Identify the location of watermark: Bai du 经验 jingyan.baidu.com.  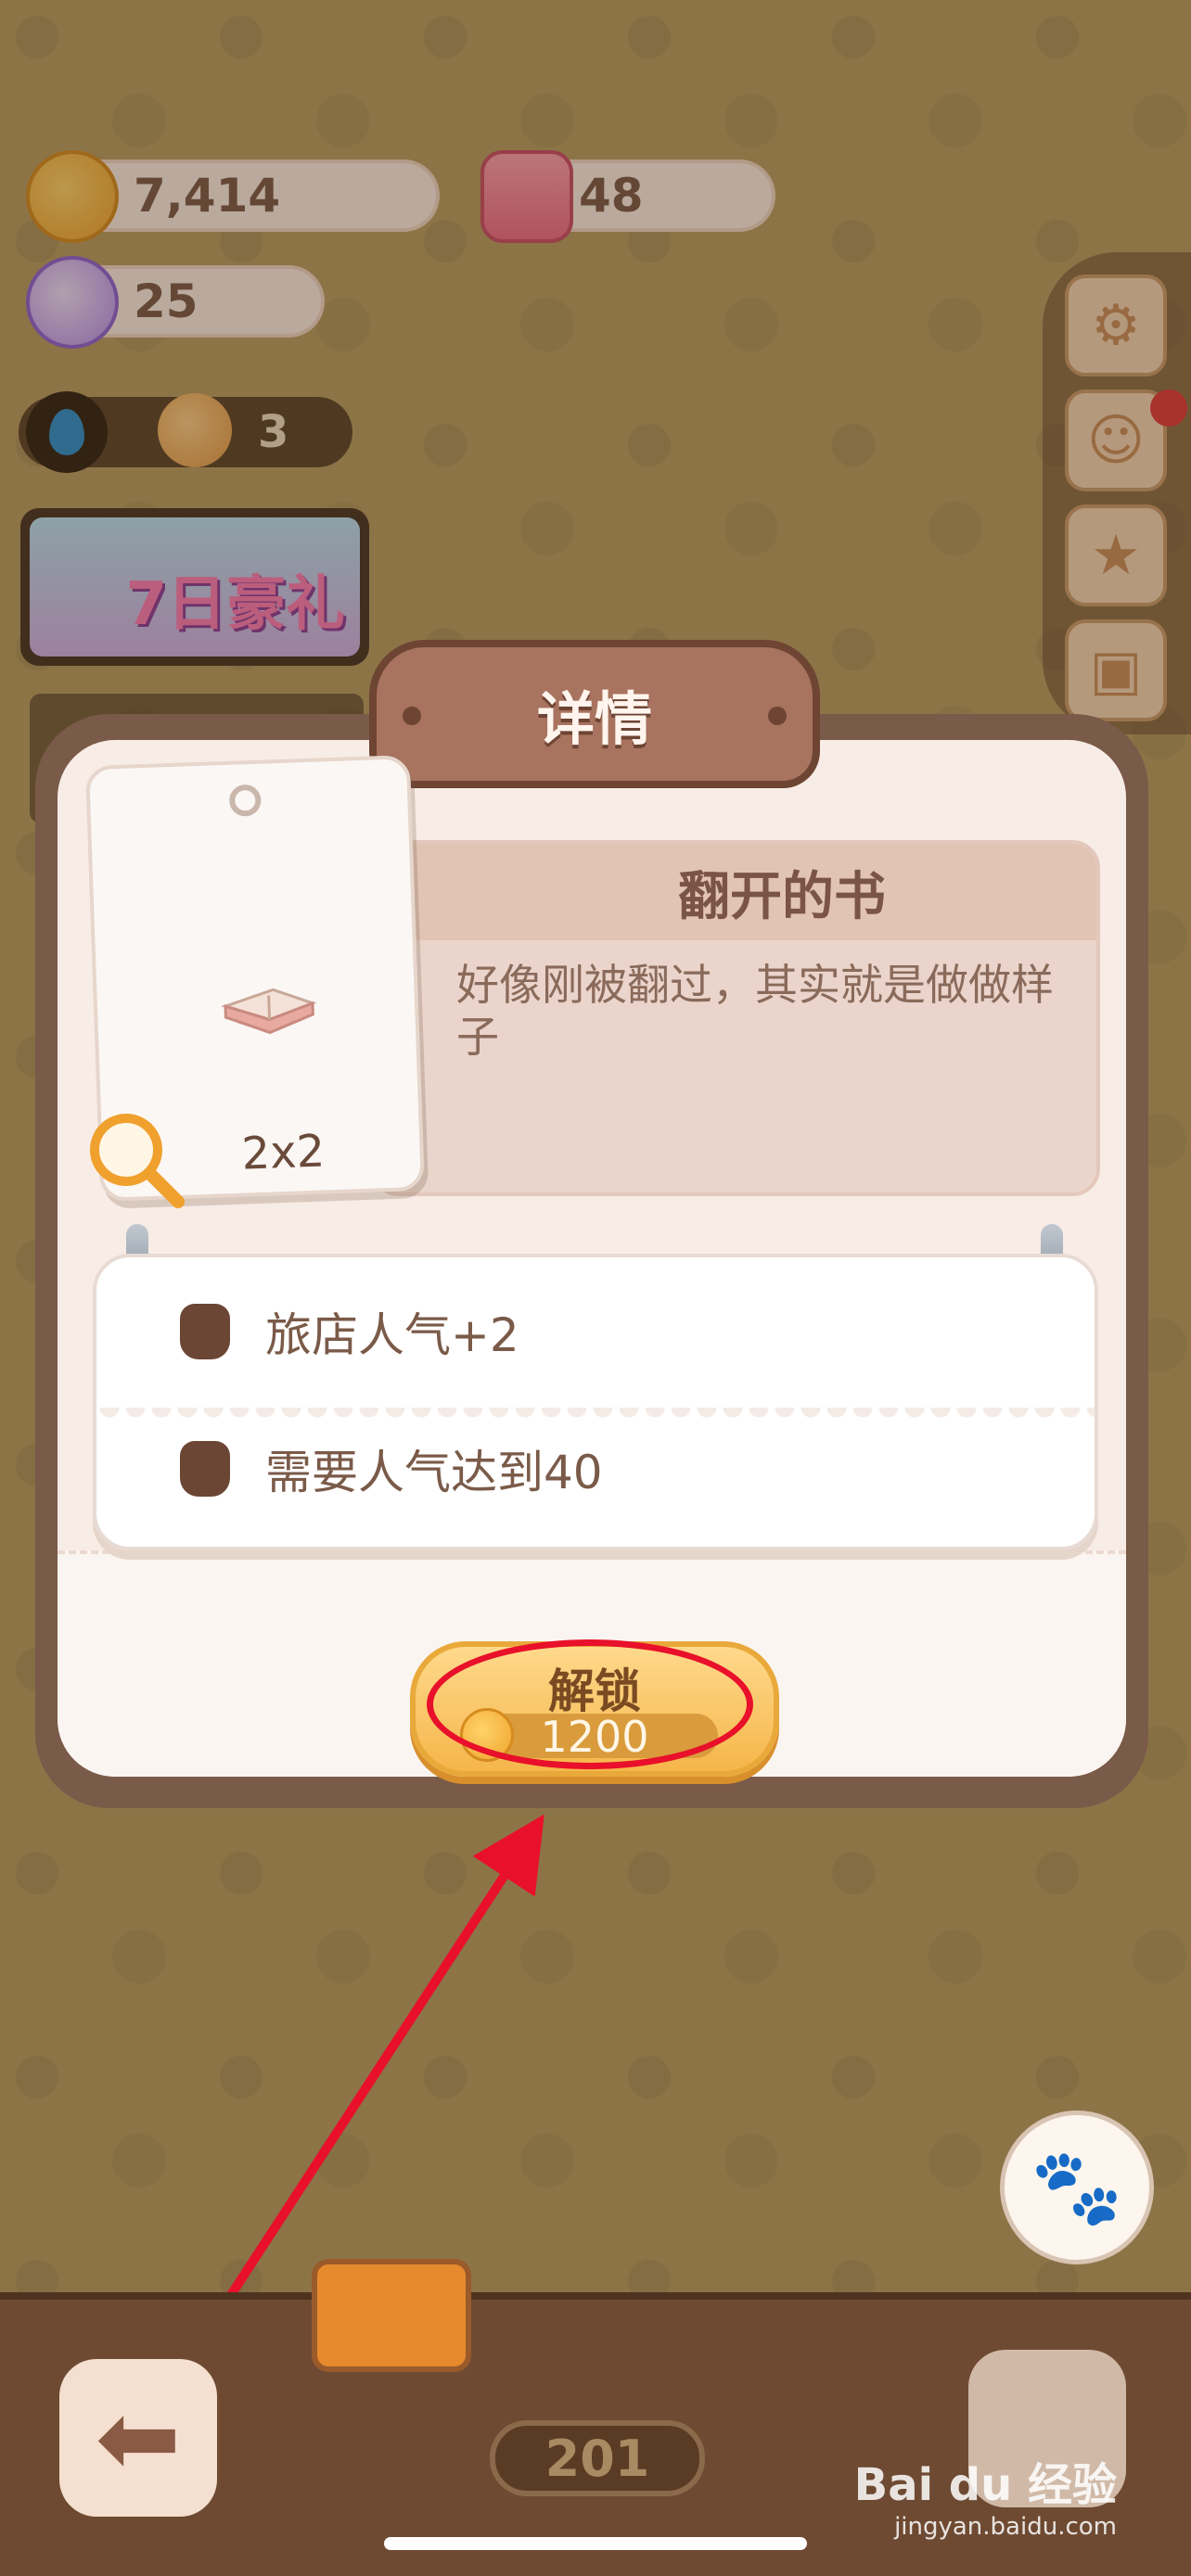
(985, 2494).